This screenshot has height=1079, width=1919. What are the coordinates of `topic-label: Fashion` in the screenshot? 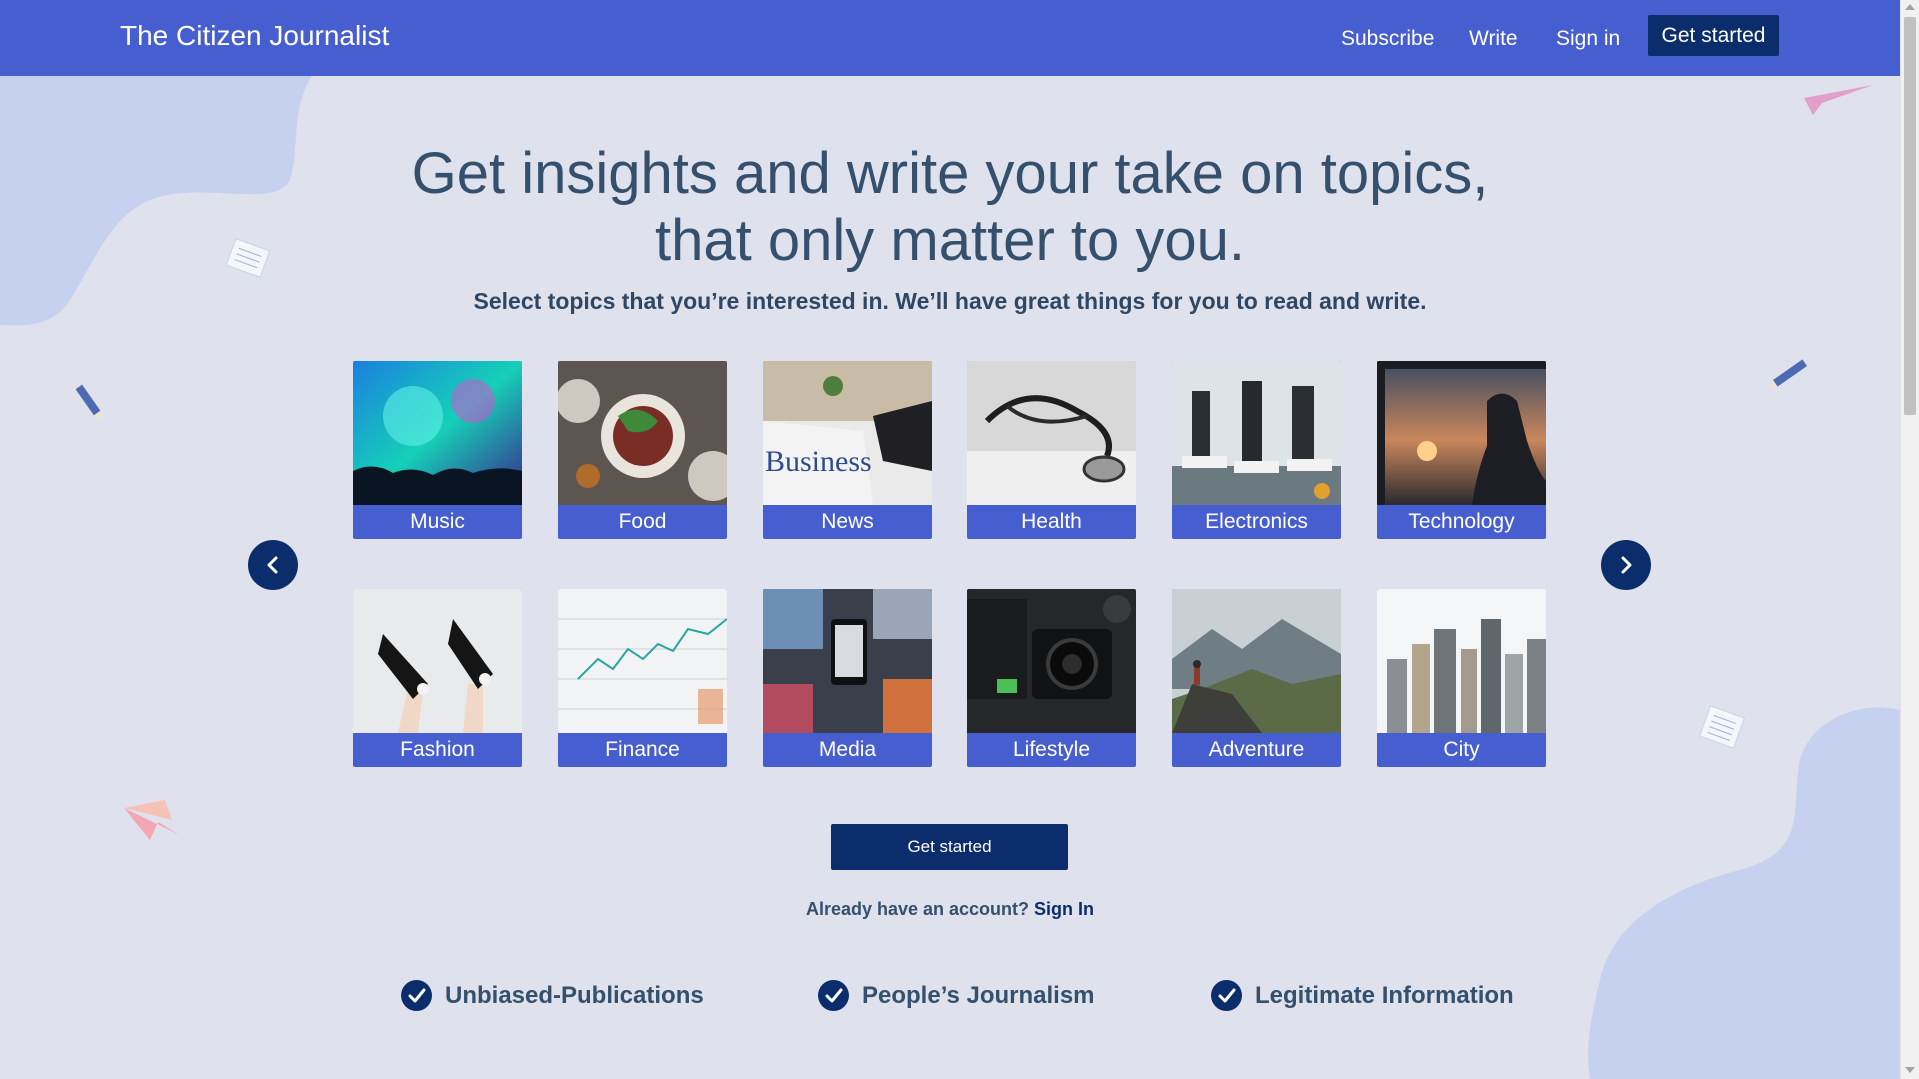 It's located at (437, 749).